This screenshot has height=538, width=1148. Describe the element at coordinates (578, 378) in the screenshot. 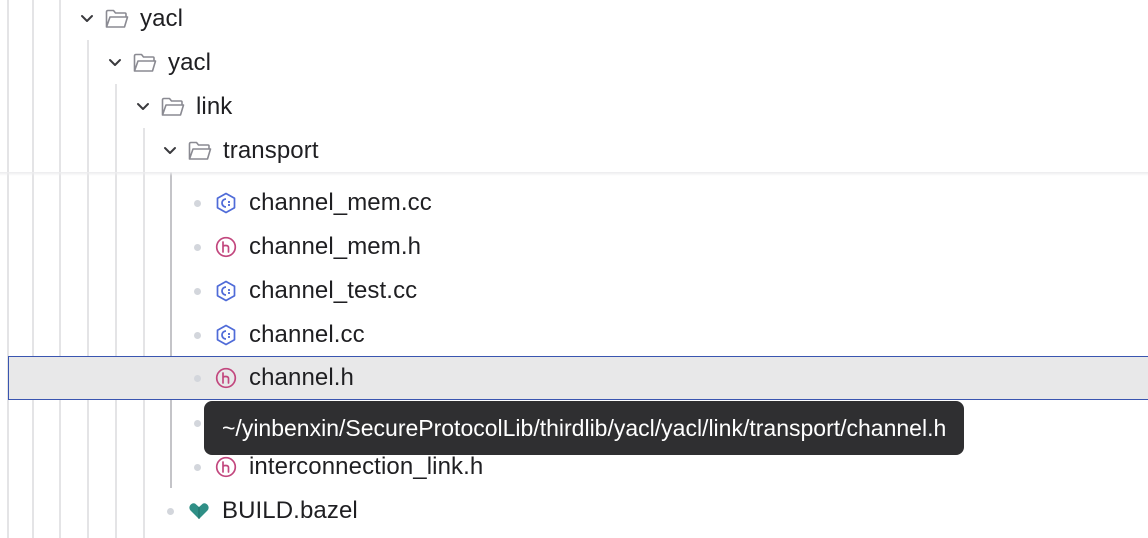

I see `tree-file-row-selected: channel.h` at that location.